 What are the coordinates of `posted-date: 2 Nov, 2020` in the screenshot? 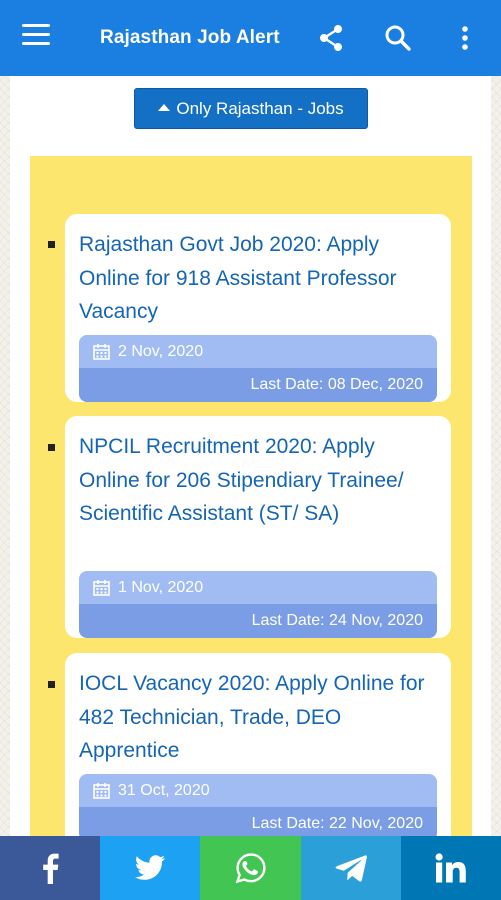 It's located at (161, 351).